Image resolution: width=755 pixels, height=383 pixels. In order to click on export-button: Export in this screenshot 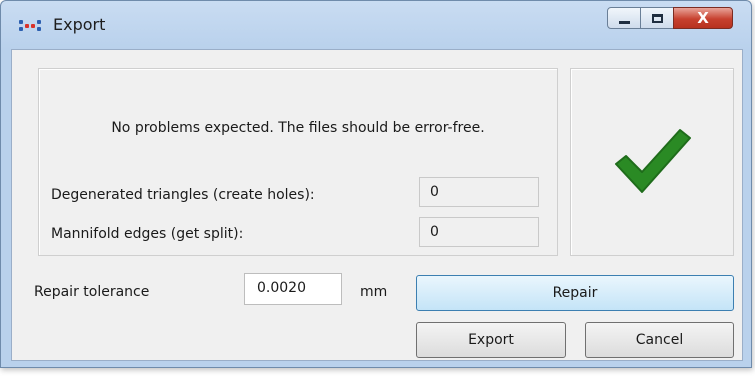, I will do `click(491, 340)`.